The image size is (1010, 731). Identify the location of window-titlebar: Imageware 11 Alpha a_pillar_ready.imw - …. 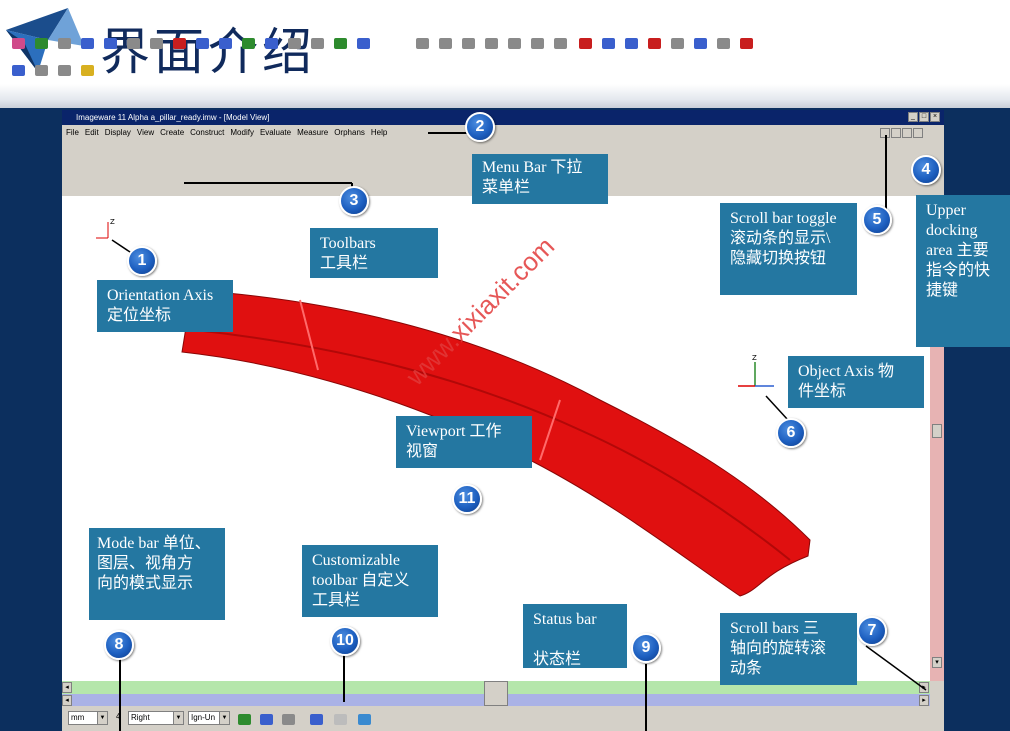
(503, 117).